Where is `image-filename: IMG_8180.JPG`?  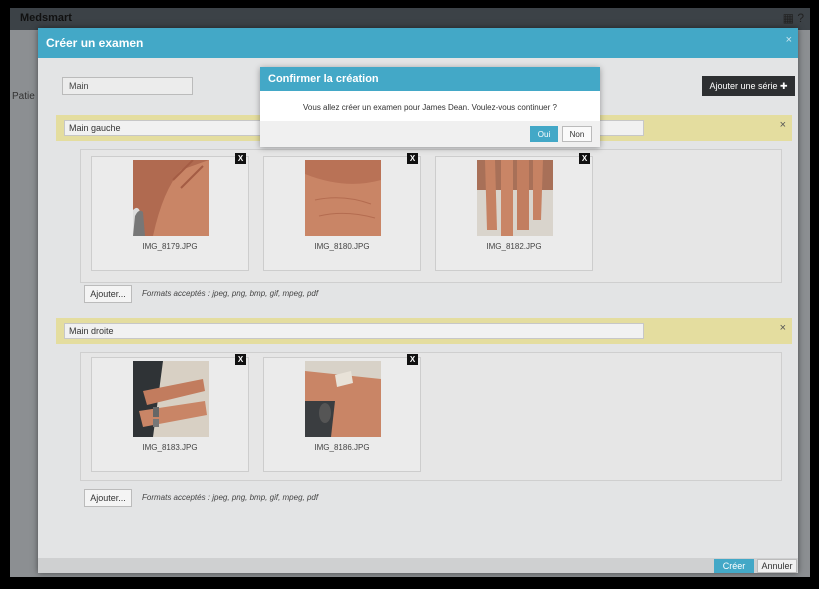 image-filename: IMG_8180.JPG is located at coordinates (342, 246).